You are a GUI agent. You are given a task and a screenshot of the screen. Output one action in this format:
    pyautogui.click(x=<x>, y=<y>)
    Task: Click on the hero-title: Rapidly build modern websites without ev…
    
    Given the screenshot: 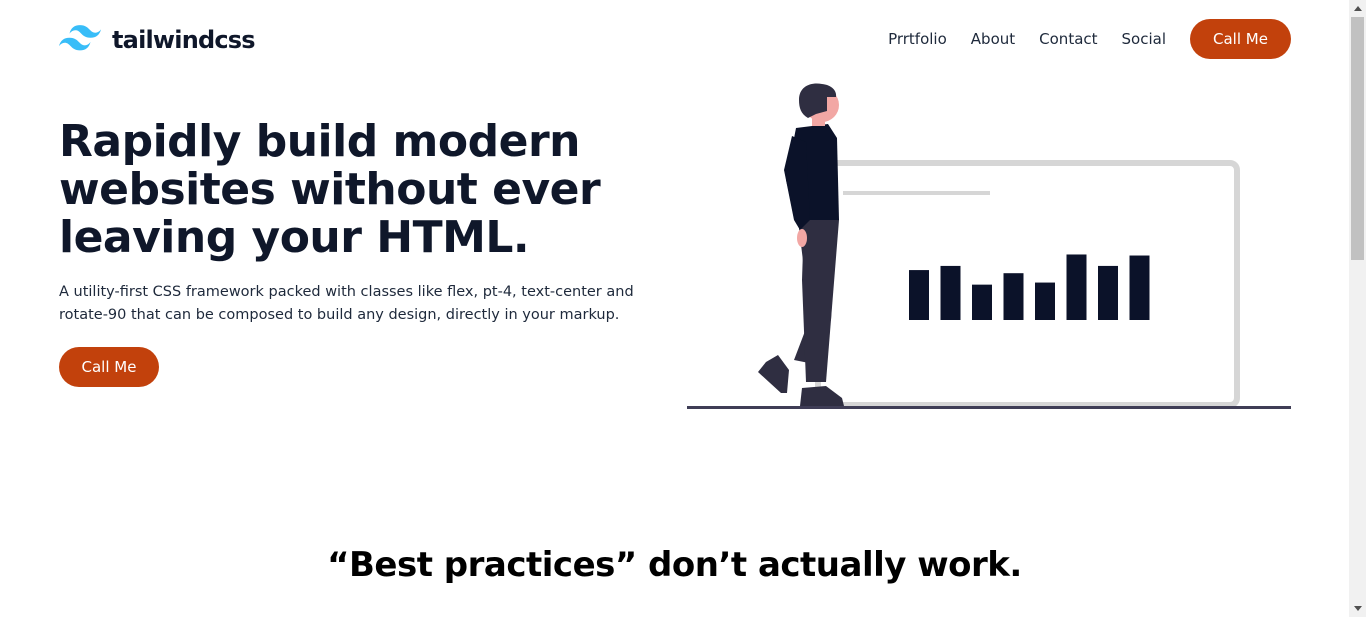 What is the action you would take?
    pyautogui.click(x=330, y=189)
    